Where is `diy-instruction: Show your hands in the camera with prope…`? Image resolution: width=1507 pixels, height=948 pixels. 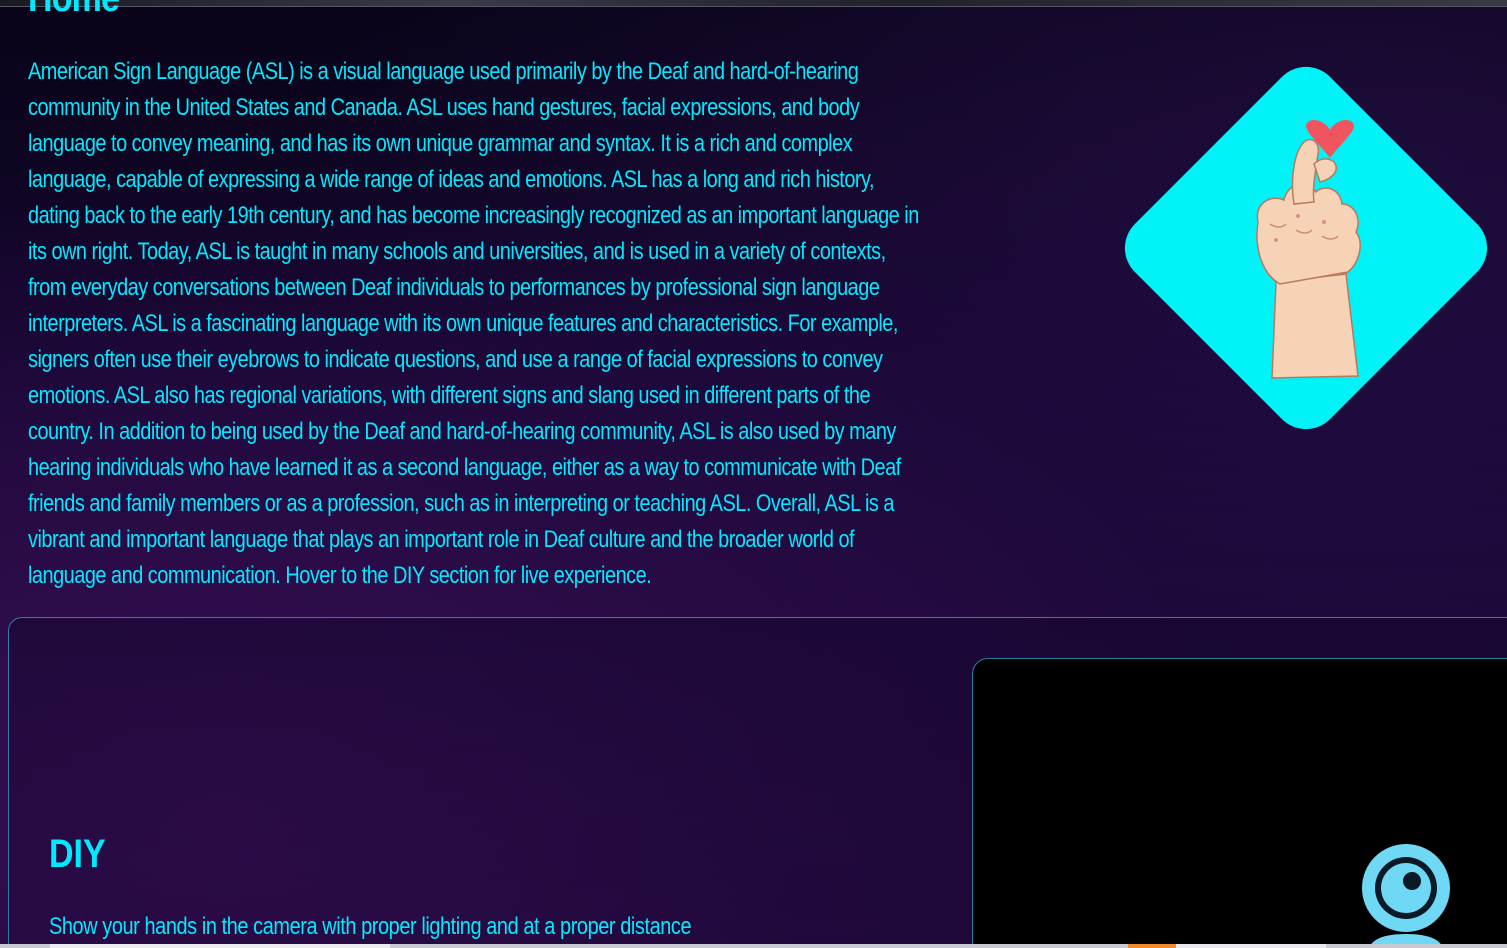 diy-instruction: Show your hands in the camera with prope… is located at coordinates (370, 926).